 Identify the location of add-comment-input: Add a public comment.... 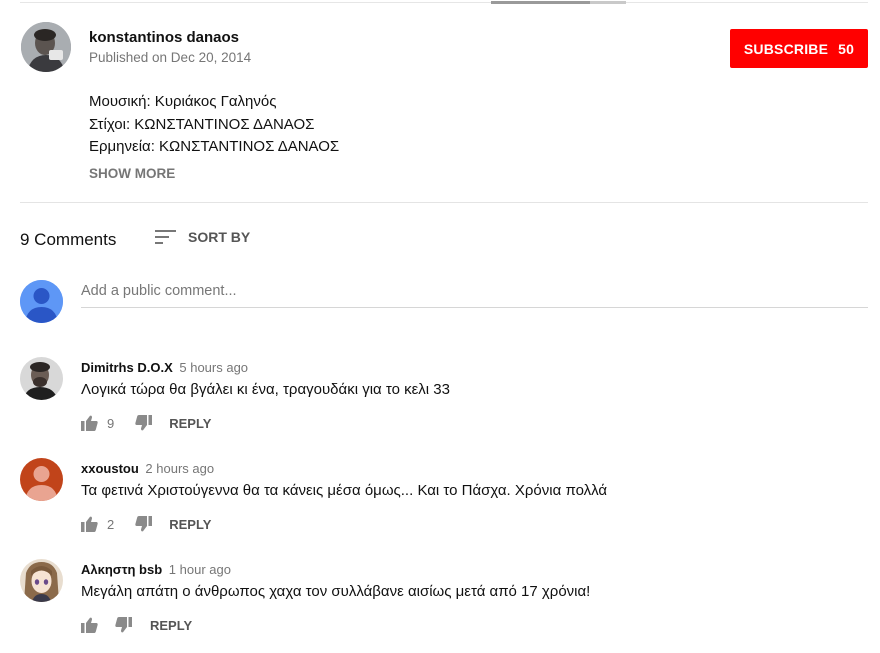
(159, 291).